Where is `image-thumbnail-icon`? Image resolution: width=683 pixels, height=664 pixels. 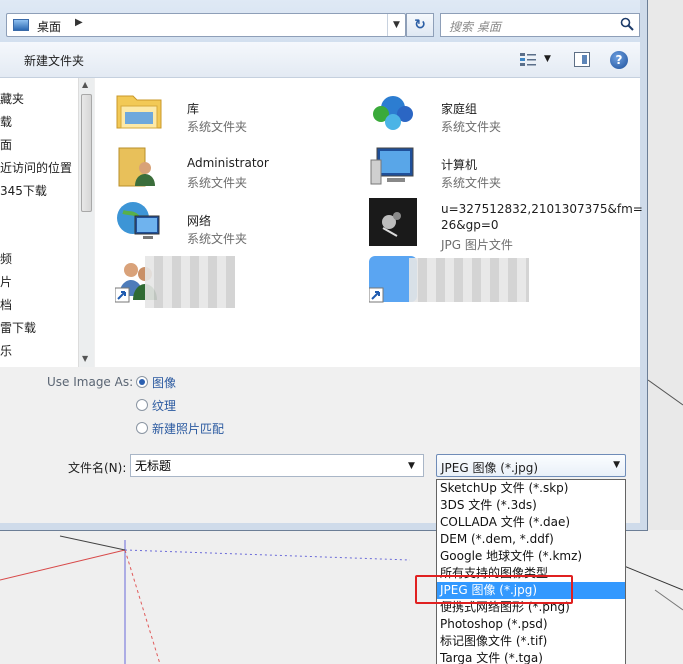 image-thumbnail-icon is located at coordinates (393, 222).